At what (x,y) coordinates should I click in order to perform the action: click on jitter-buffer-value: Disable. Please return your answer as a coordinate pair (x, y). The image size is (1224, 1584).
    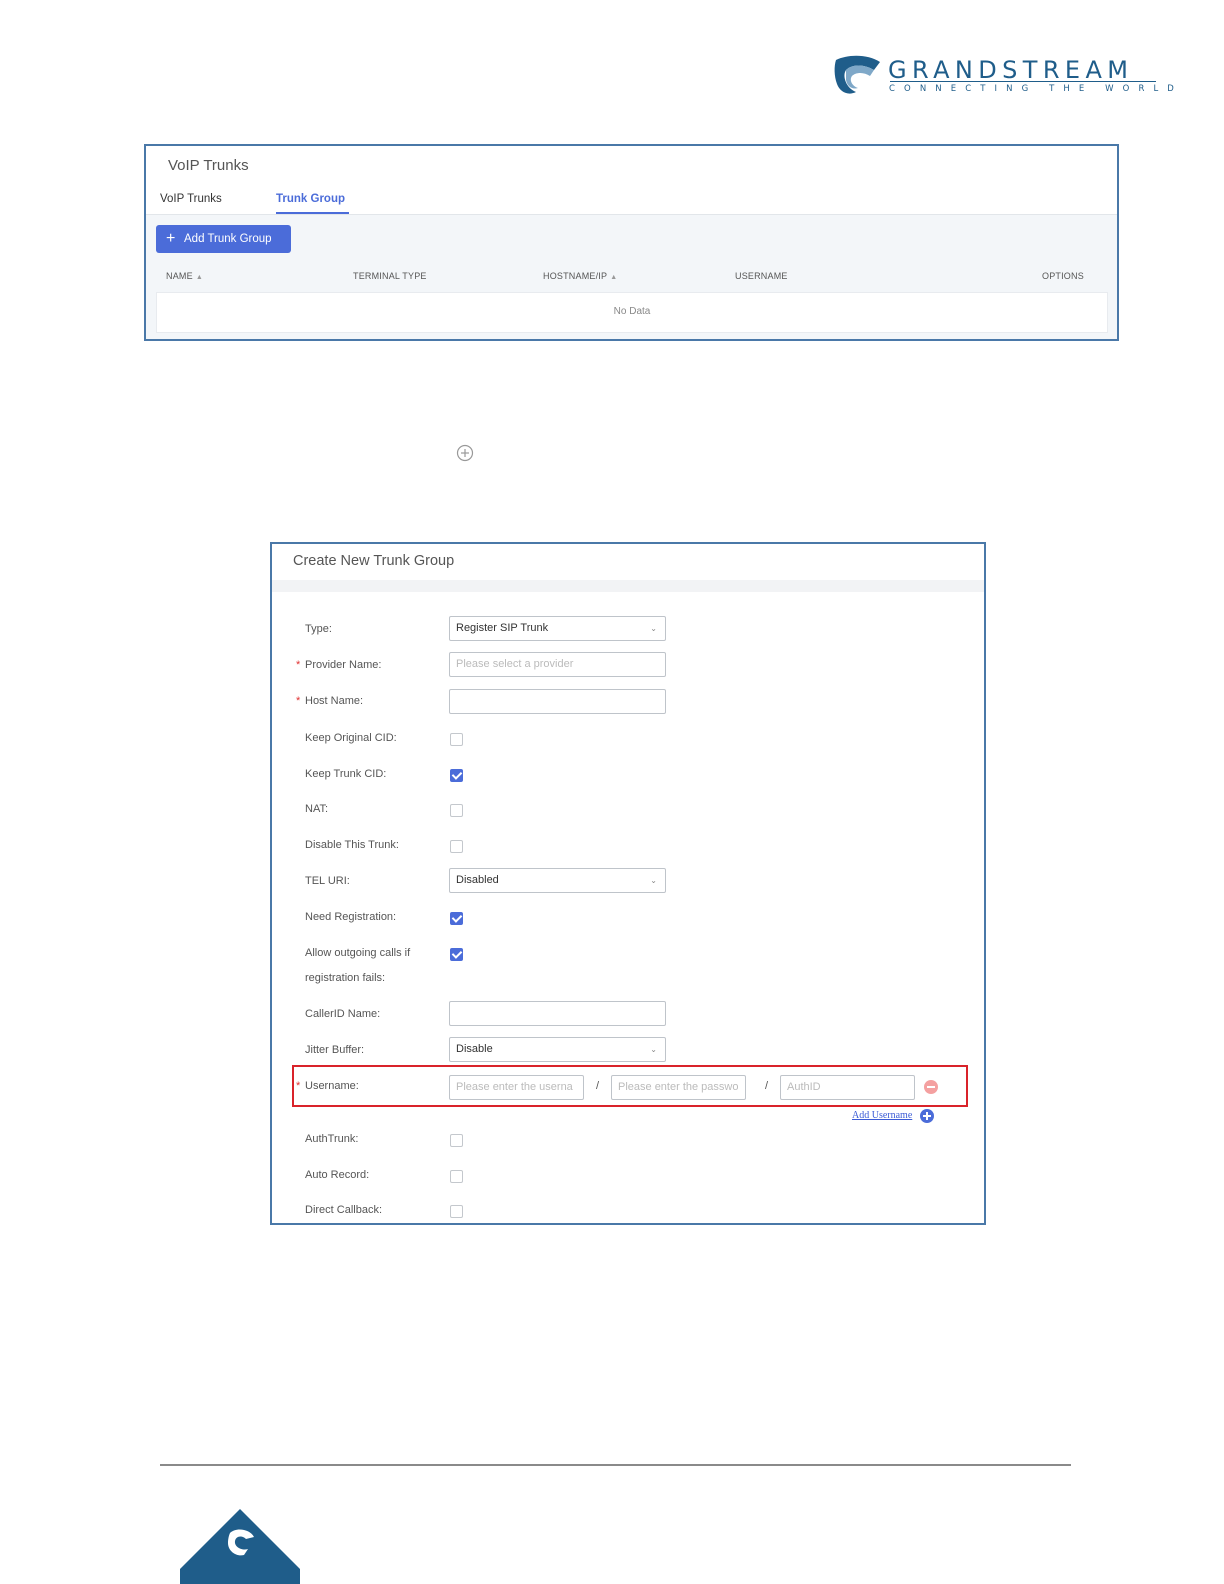
    Looking at the image, I should click on (474, 1049).